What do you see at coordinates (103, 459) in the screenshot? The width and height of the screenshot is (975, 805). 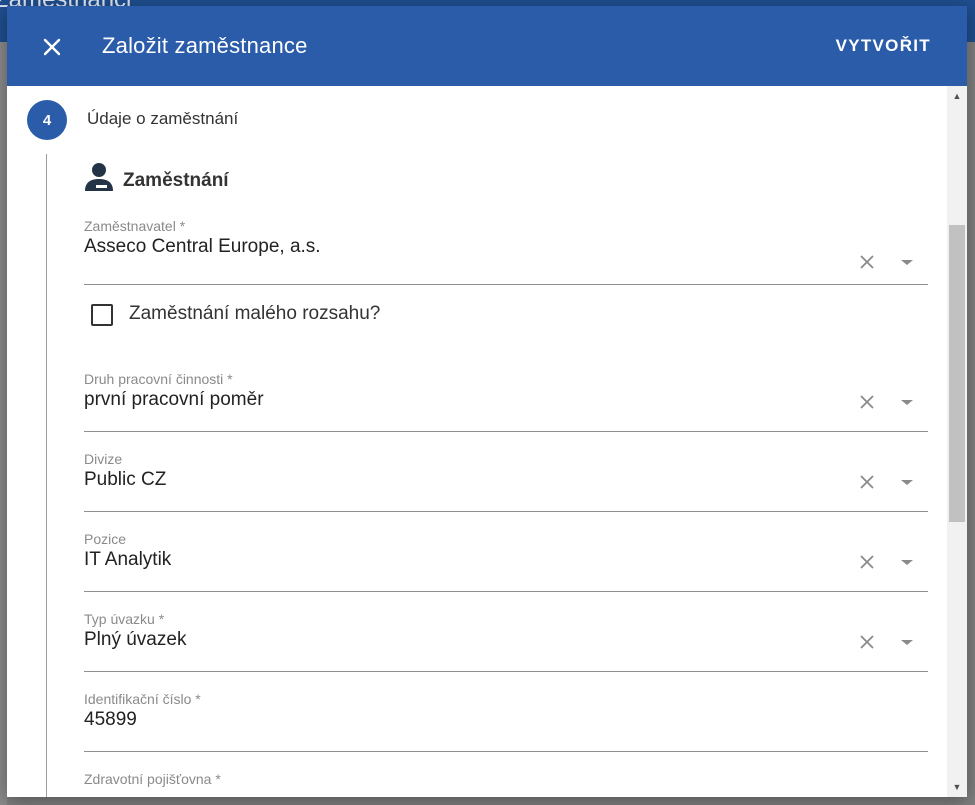 I see `division-label: Divize` at bounding box center [103, 459].